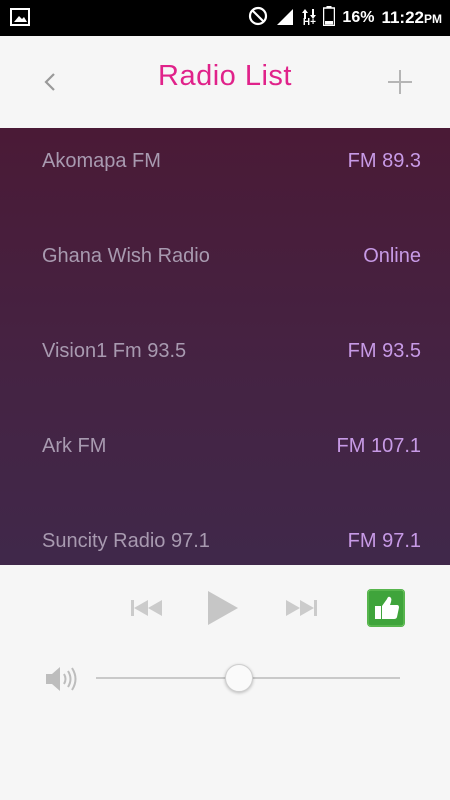 The height and width of the screenshot is (800, 450). What do you see at coordinates (384, 351) in the screenshot?
I see `station-frequency: FM 93.5` at bounding box center [384, 351].